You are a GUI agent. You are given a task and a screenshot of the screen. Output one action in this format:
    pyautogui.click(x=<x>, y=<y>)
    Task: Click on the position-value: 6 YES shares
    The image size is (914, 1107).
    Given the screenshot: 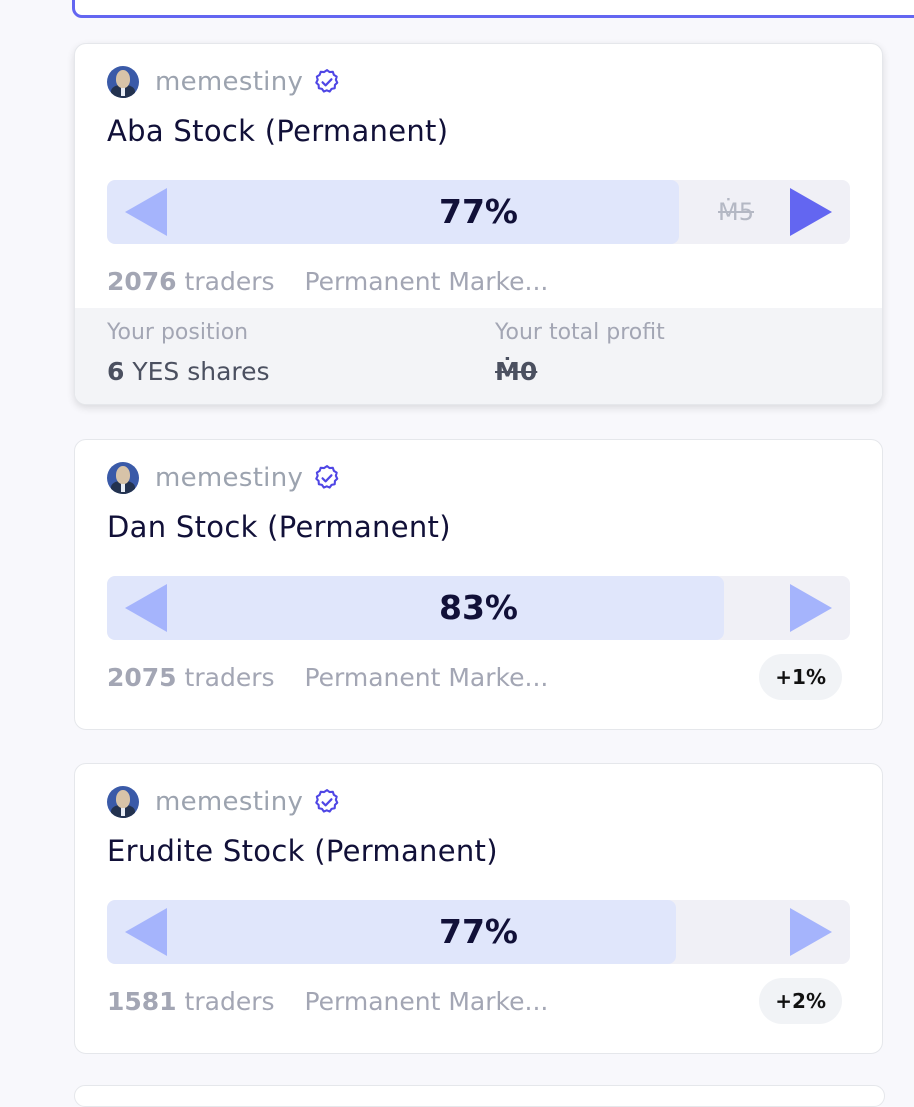 What is the action you would take?
    pyautogui.click(x=188, y=372)
    